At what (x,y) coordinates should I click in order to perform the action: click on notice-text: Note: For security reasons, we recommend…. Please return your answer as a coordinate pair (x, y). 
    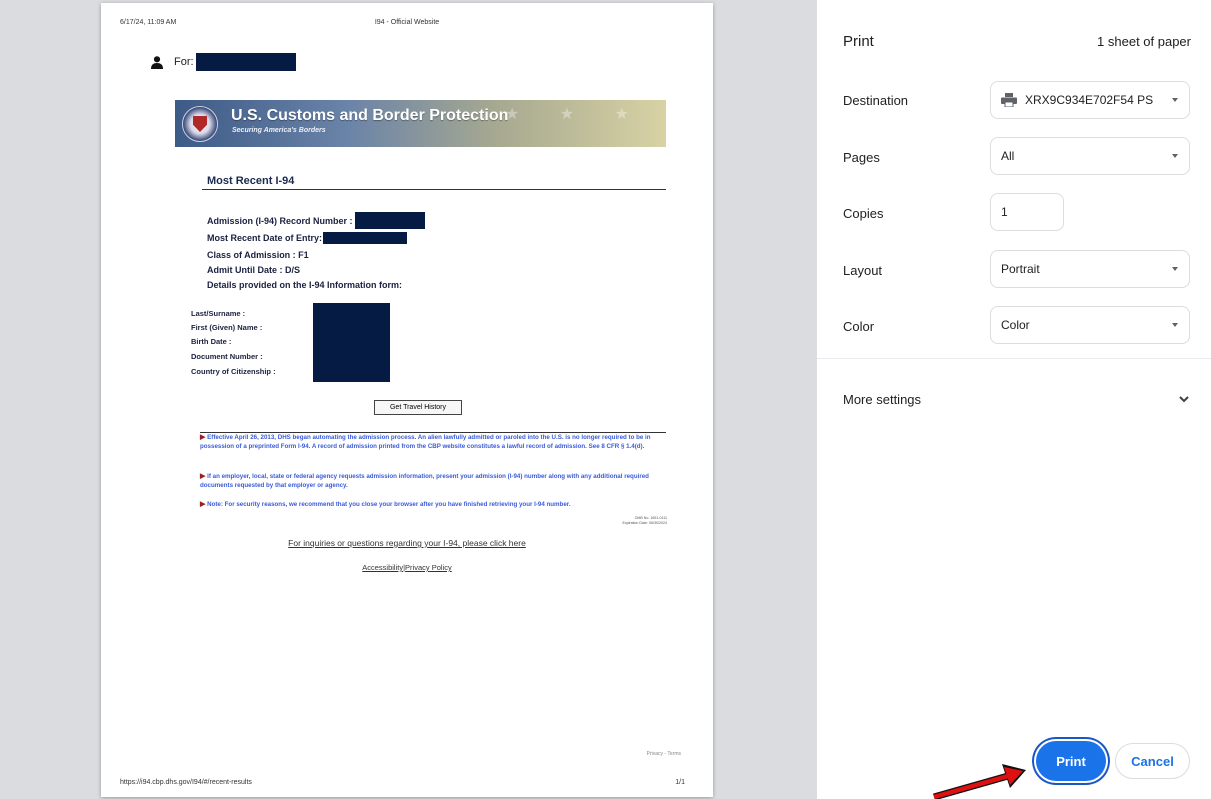
    Looking at the image, I should click on (389, 504).